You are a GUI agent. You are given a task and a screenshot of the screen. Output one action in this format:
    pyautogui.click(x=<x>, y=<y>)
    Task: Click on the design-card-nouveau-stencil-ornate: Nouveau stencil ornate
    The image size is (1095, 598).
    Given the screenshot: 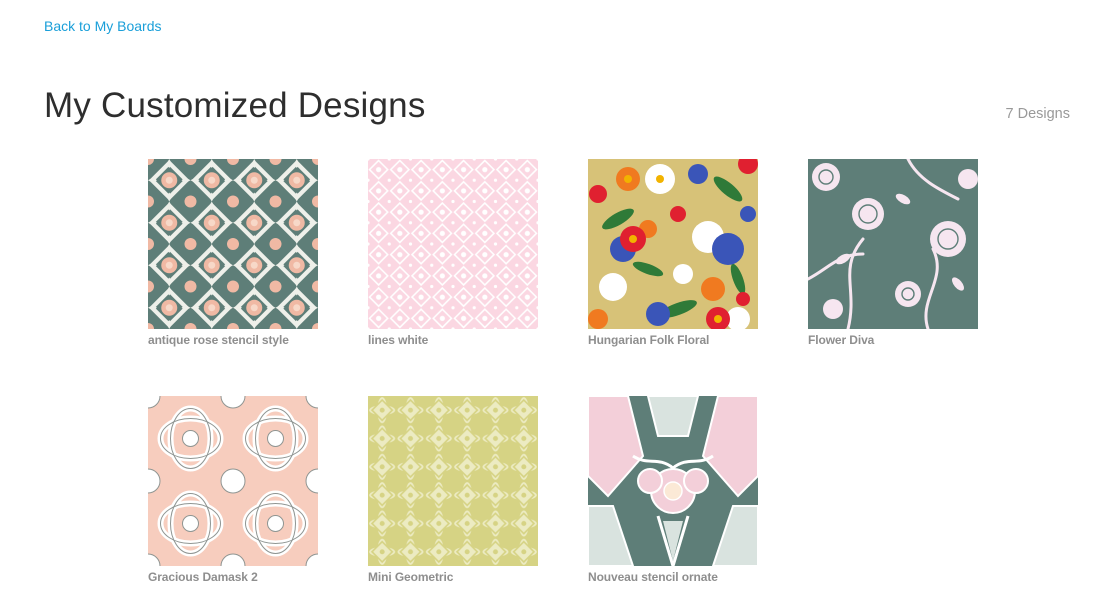 What is the action you would take?
    pyautogui.click(x=673, y=490)
    